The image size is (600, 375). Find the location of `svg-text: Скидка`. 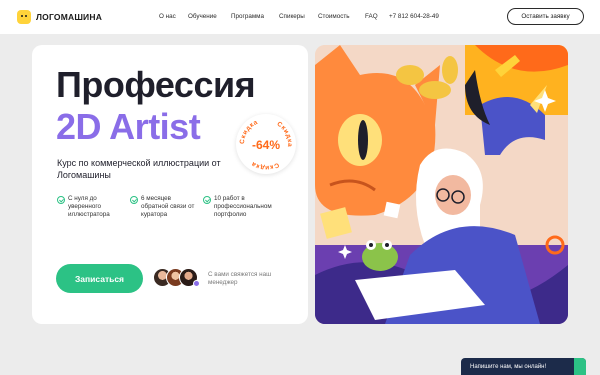

svg-text: Скидка is located at coordinates (265, 165).